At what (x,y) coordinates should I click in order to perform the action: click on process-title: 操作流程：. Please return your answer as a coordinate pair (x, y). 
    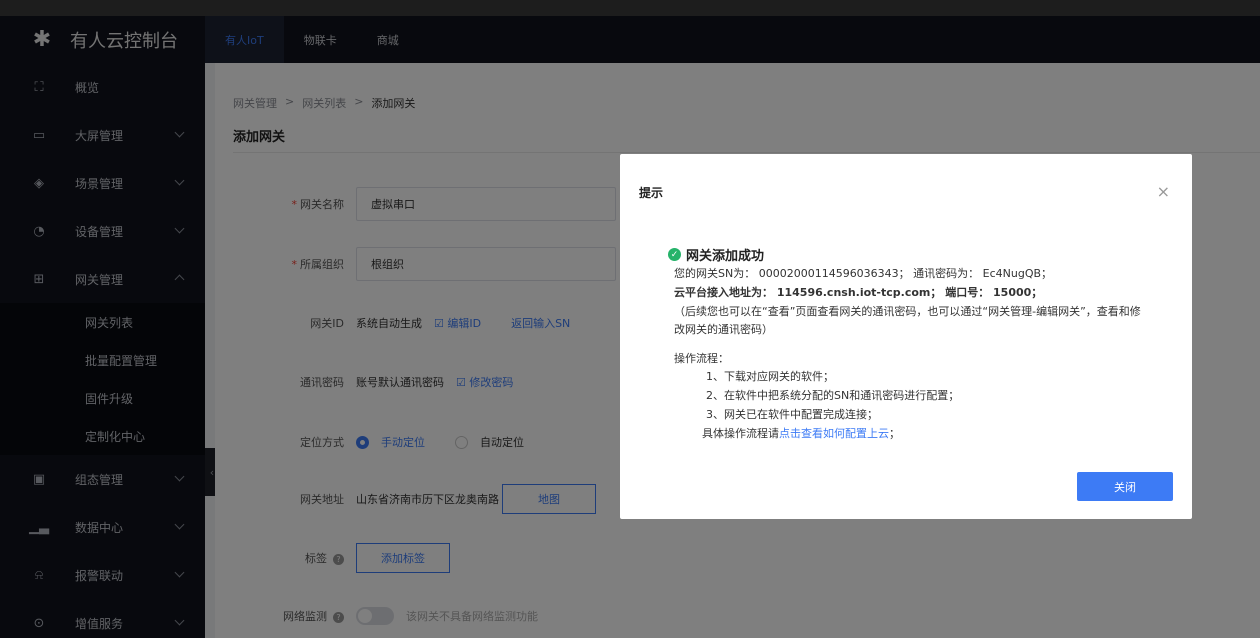
    Looking at the image, I should click on (701, 358).